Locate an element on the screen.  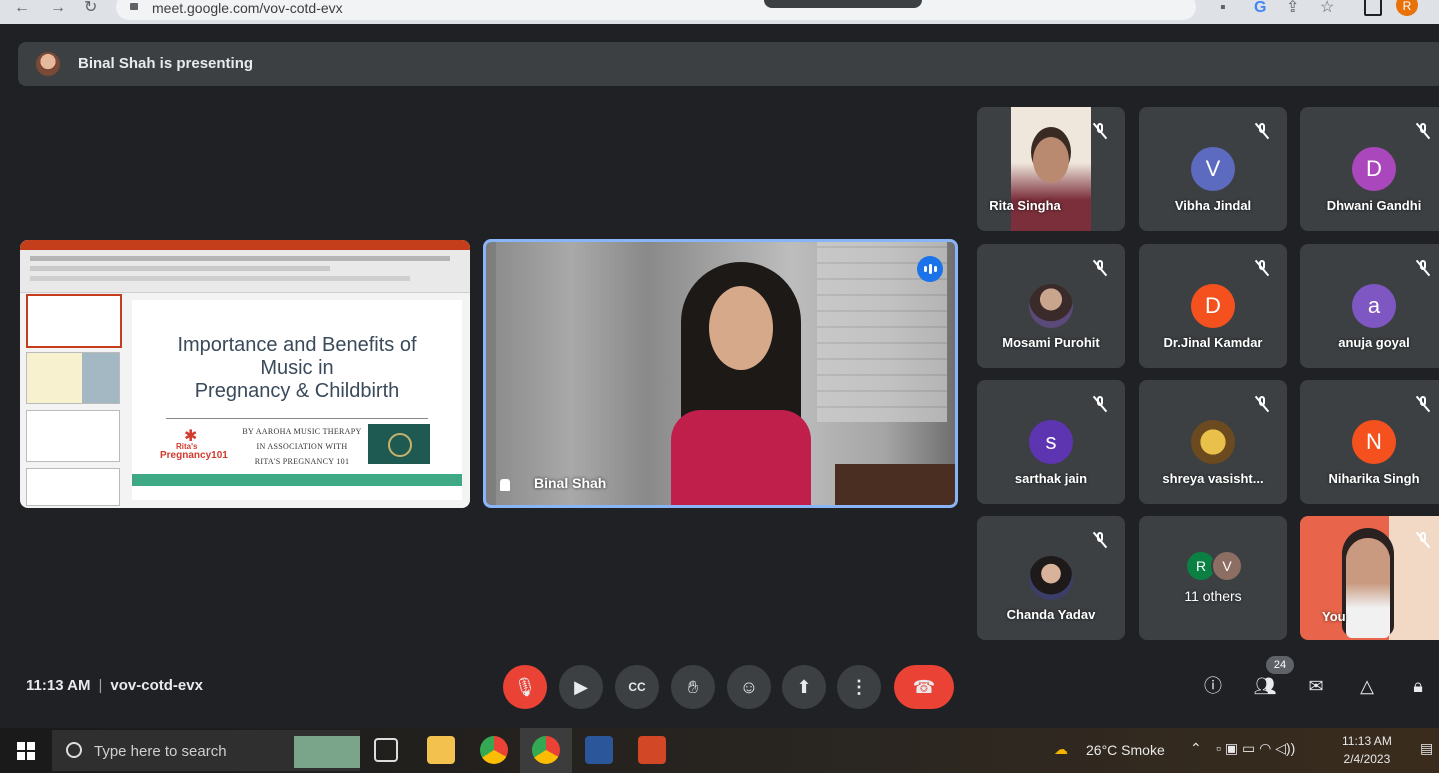
participant-name: Mosami Purohit is located at coordinates (1051, 342).